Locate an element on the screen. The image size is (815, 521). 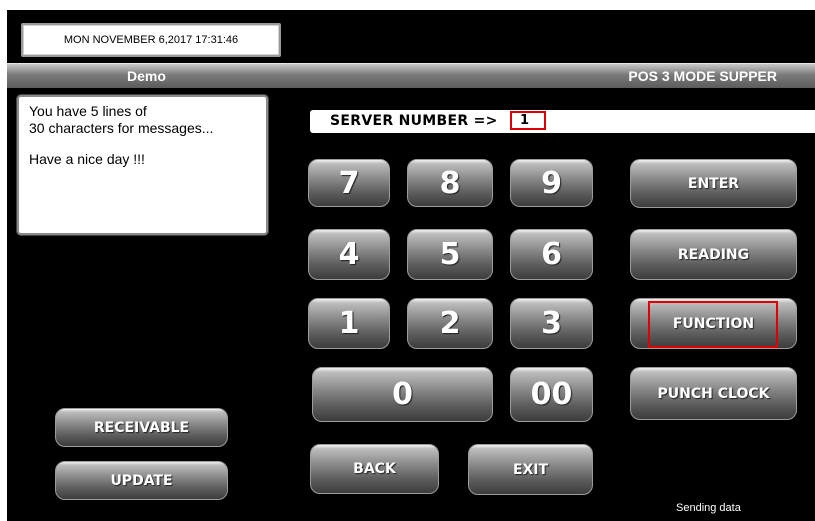
key-3-button: 3 is located at coordinates (551, 323).